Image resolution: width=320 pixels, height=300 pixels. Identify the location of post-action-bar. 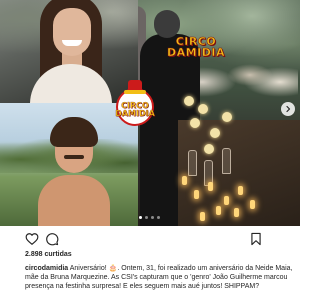
(150, 239).